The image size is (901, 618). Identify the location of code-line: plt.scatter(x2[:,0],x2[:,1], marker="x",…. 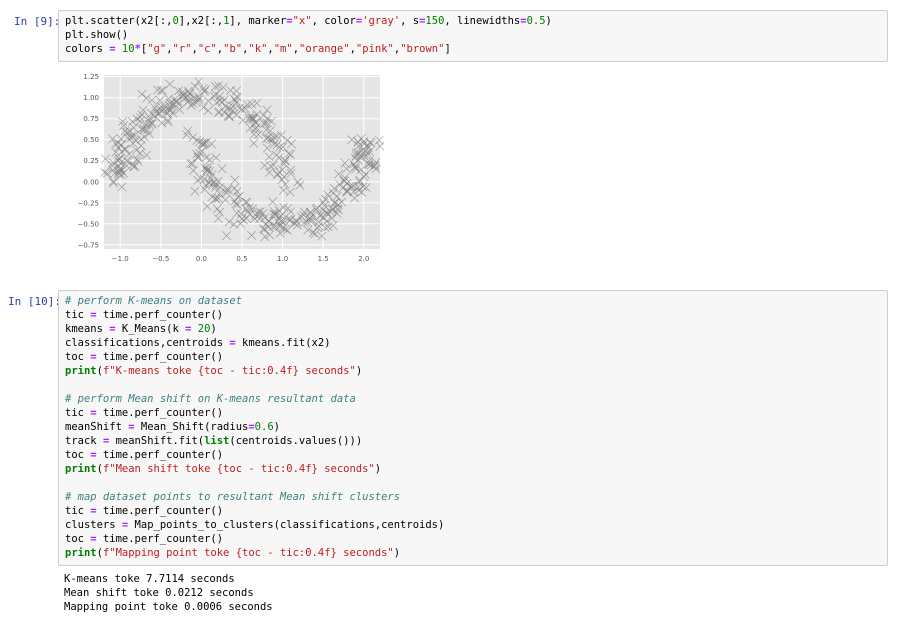
(308, 21).